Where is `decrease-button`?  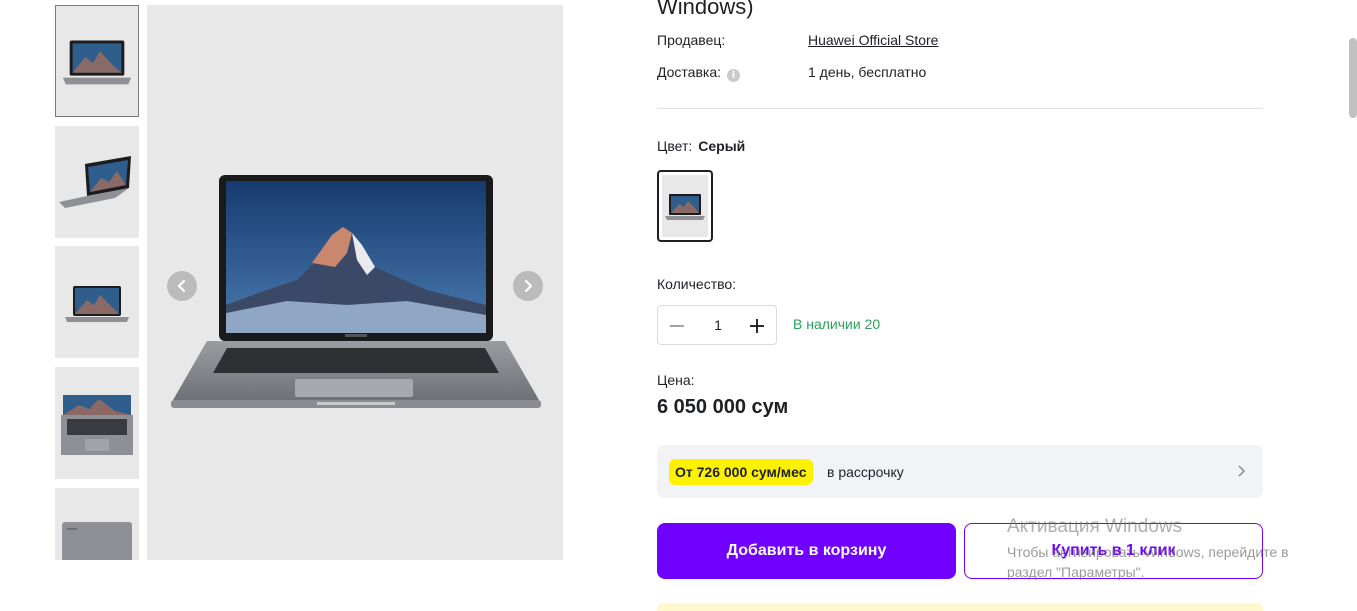
decrease-button is located at coordinates (677, 326).